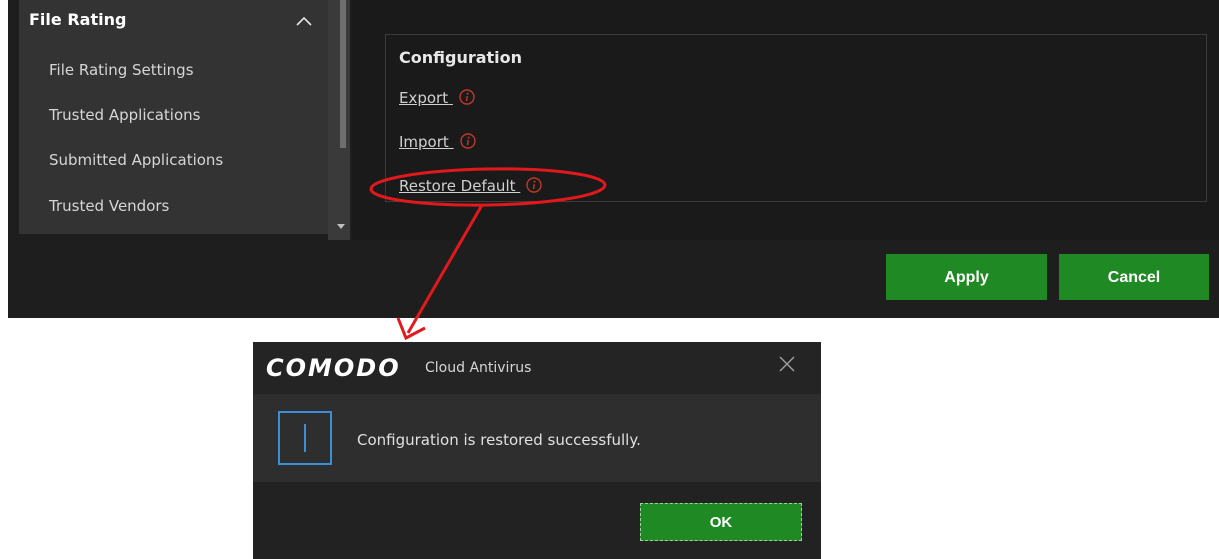 Image resolution: width=1219 pixels, height=559 pixels. I want to click on export-link: Export, so click(437, 98).